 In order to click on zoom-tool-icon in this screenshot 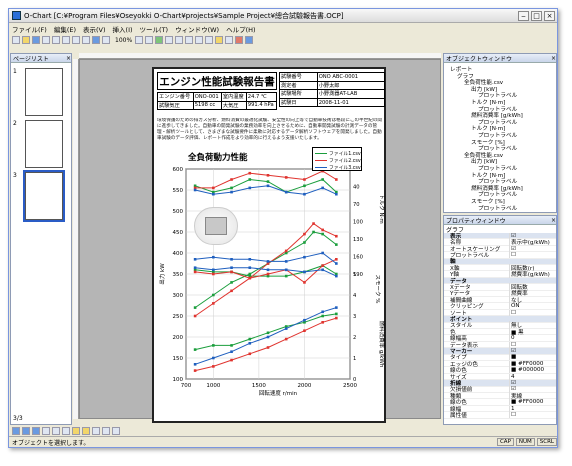, I will do `click(106, 40)`.